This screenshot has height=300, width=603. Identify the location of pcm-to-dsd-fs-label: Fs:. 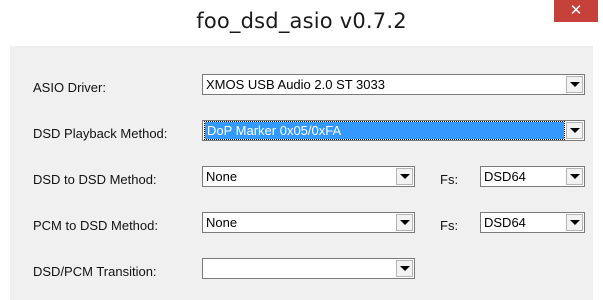
(449, 225).